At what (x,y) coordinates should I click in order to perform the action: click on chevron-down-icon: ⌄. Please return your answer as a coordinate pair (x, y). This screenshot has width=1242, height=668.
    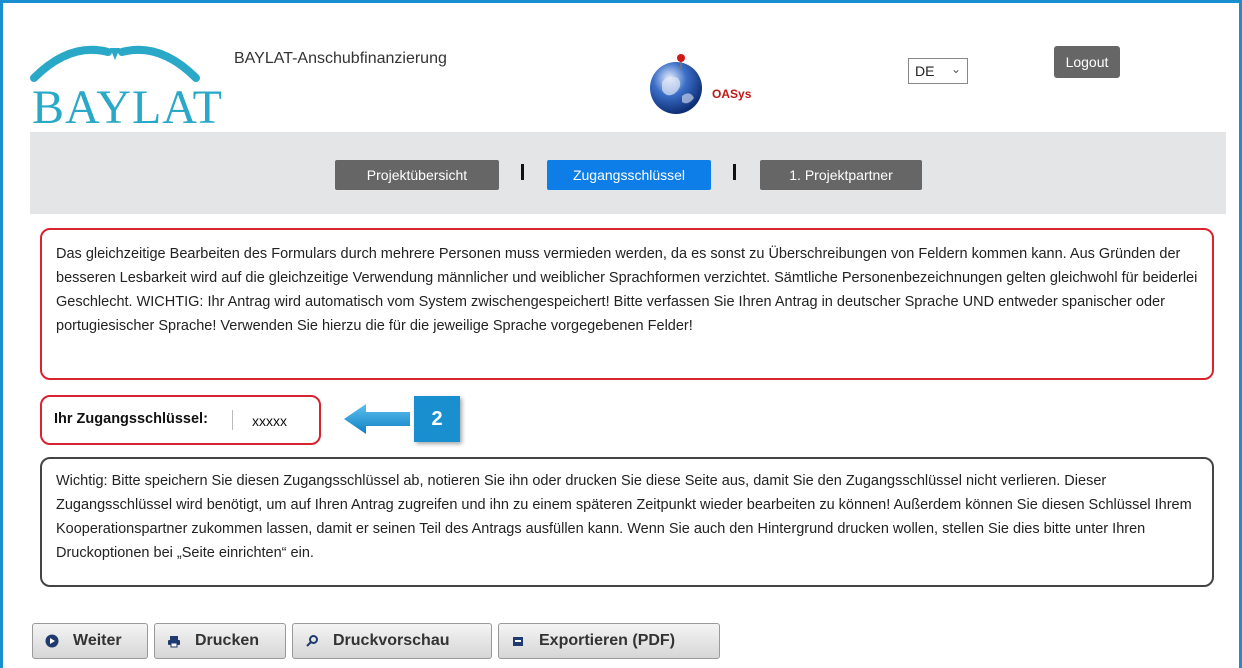
    Looking at the image, I should click on (955, 69).